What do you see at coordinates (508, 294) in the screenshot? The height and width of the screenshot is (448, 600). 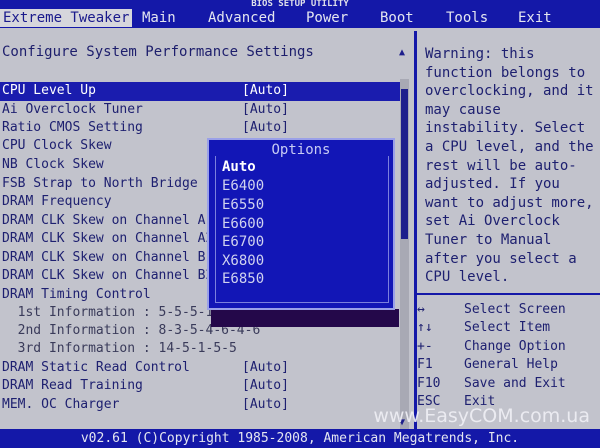 I see `help-separator` at bounding box center [508, 294].